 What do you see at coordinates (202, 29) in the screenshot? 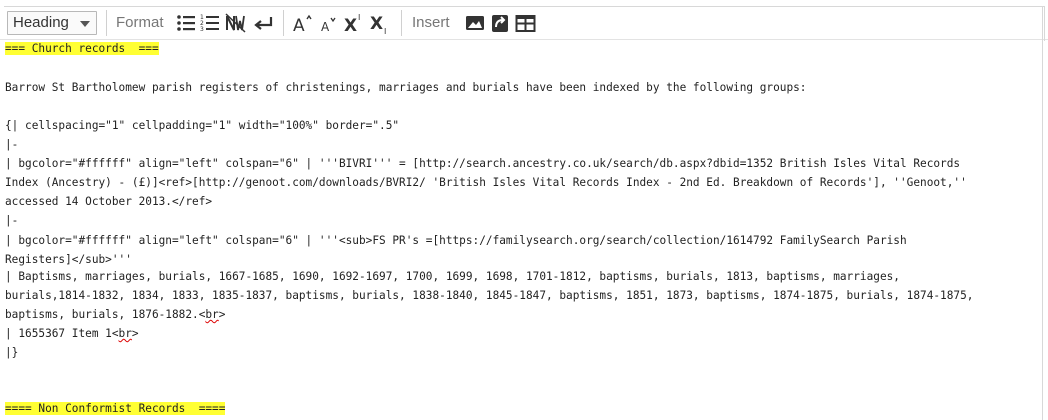
I see `svg-text: 3` at bounding box center [202, 29].